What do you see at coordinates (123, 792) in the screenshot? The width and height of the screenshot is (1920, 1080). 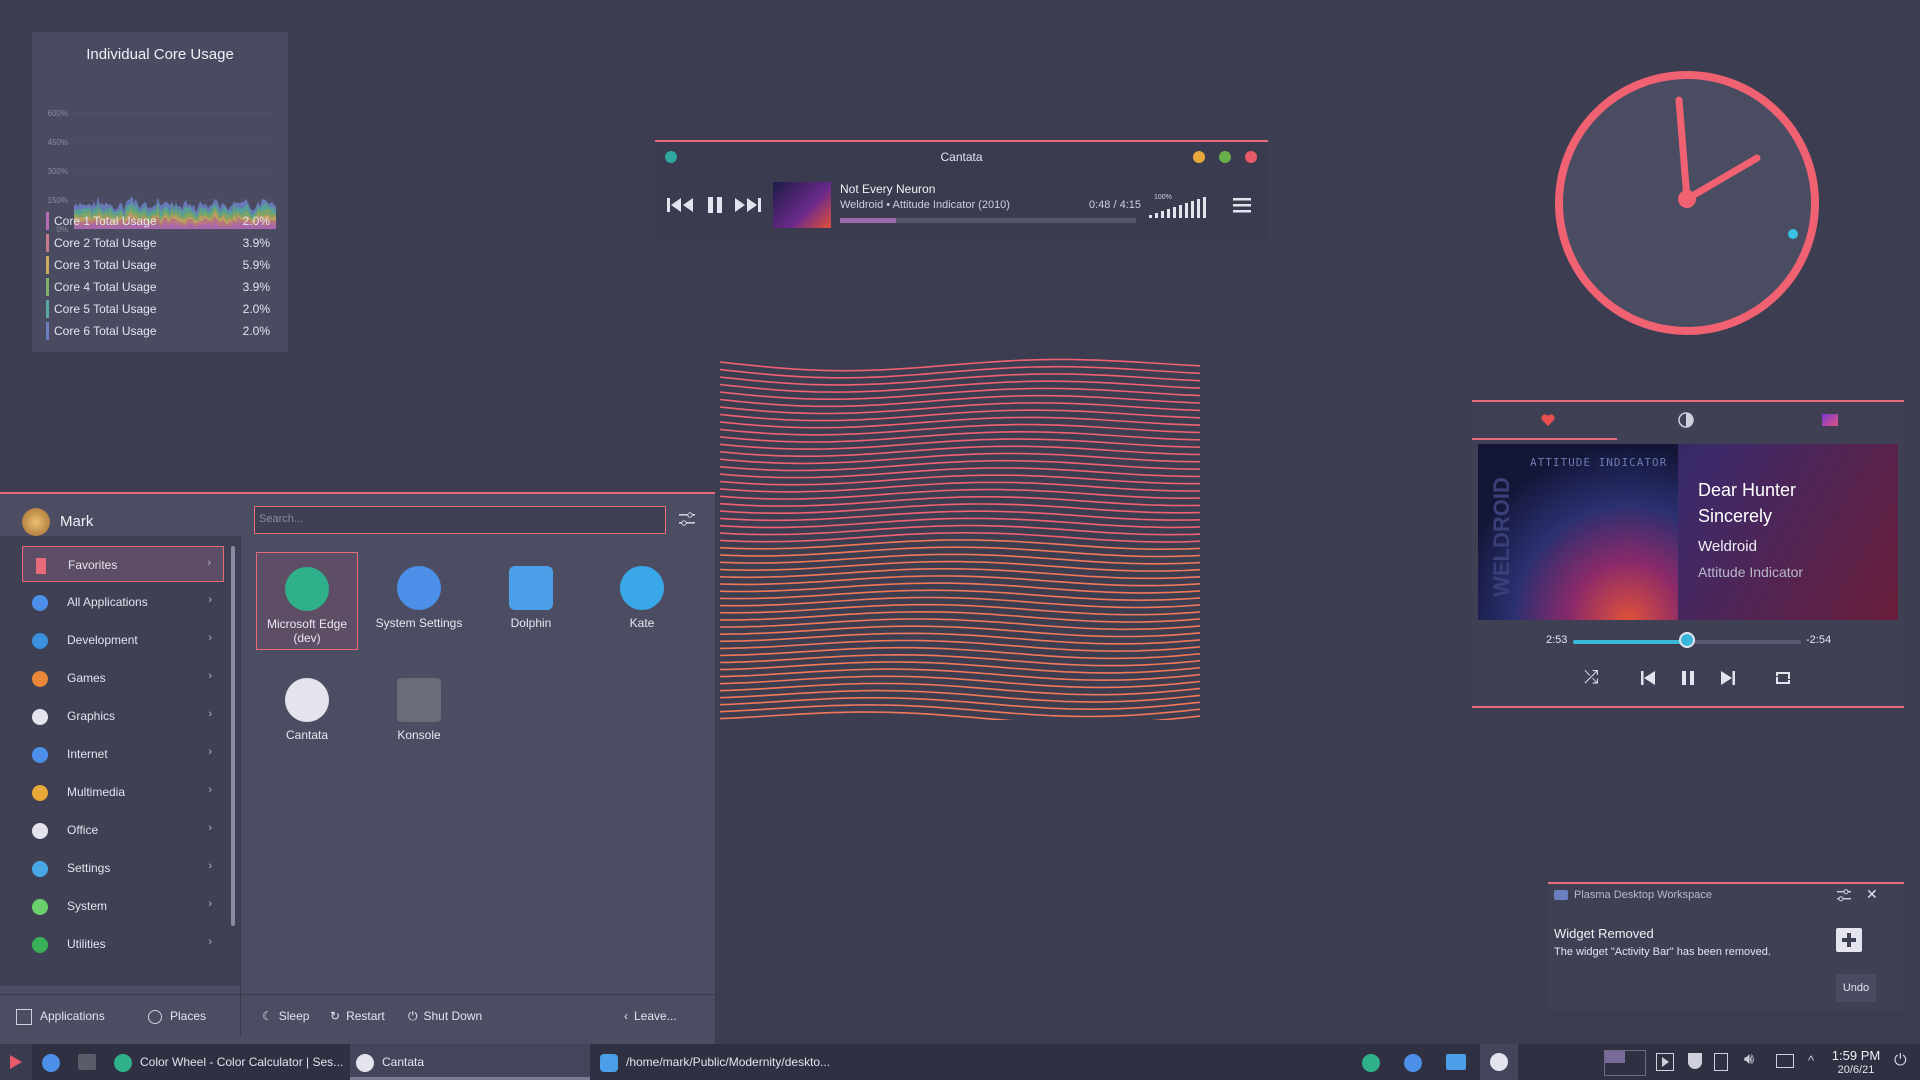 I see `category-item: Multimedia ›` at bounding box center [123, 792].